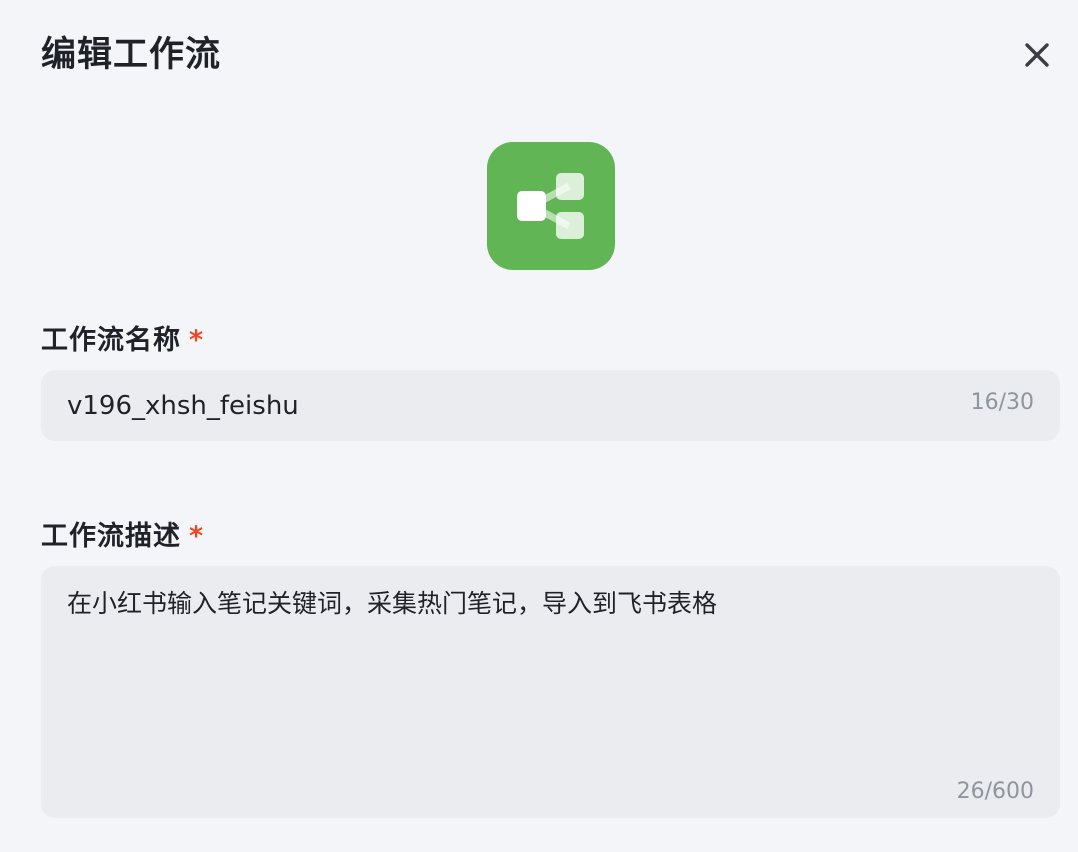  Describe the element at coordinates (995, 791) in the screenshot. I see `description-char-counter: 26/600` at that location.